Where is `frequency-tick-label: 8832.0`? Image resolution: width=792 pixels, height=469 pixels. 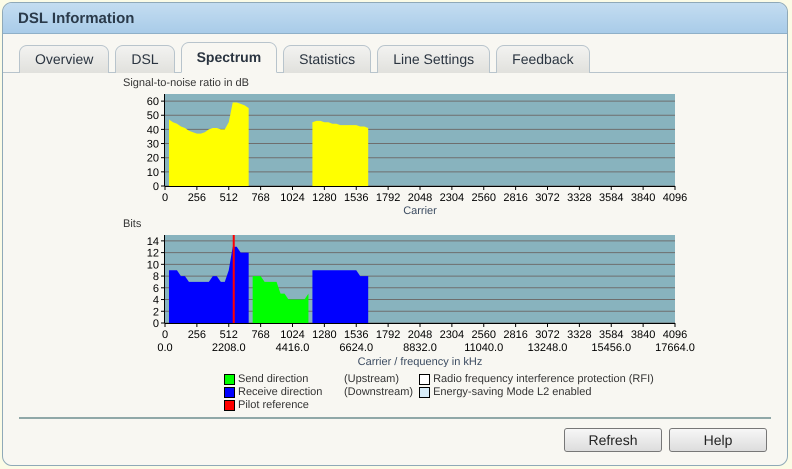 frequency-tick-label: 8832.0 is located at coordinates (420, 348).